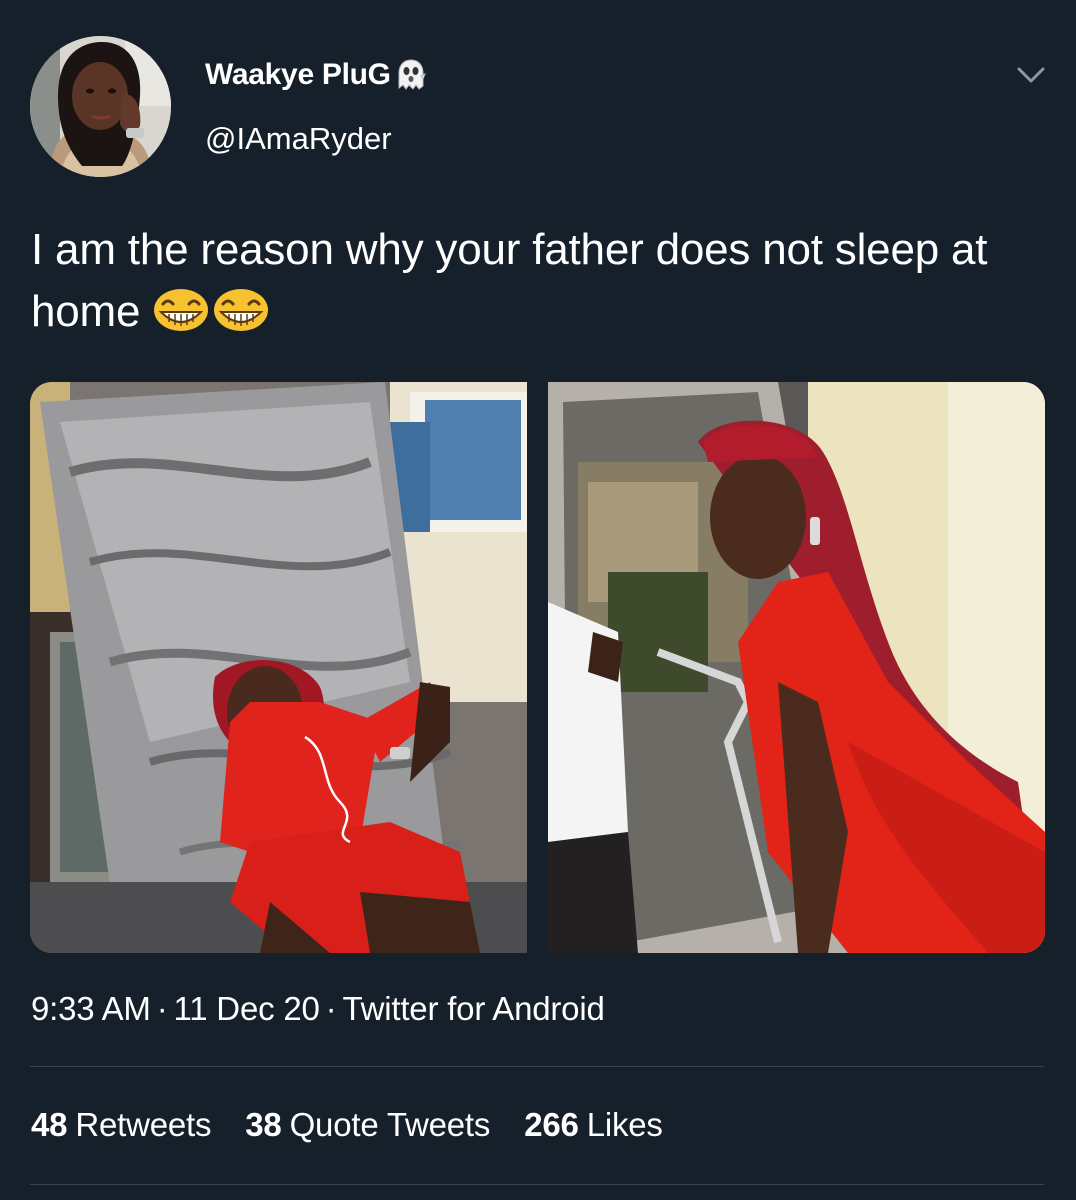 Image resolution: width=1076 pixels, height=1200 pixels. I want to click on display-name-row: Waakye PluG, so click(316, 75).